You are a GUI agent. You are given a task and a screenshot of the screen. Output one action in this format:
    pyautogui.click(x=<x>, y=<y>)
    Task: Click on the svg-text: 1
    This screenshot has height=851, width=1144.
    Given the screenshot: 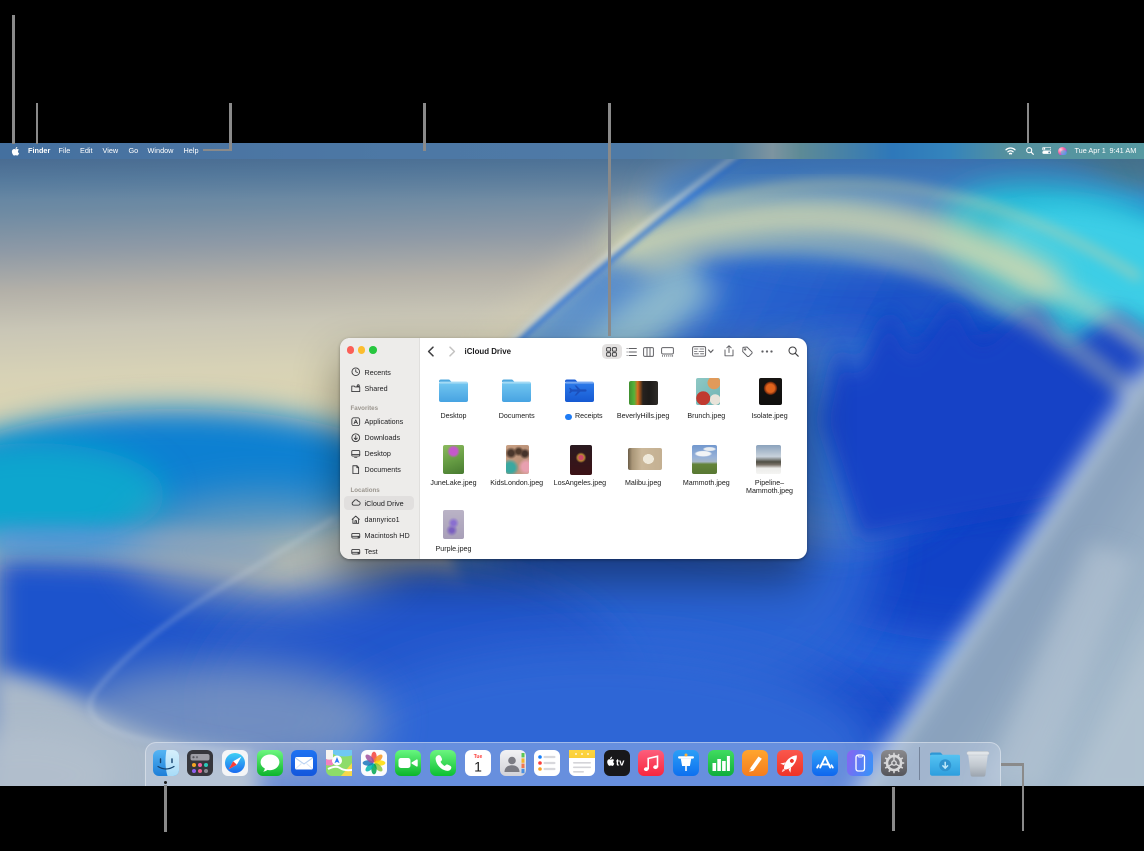 What is the action you would take?
    pyautogui.click(x=478, y=767)
    